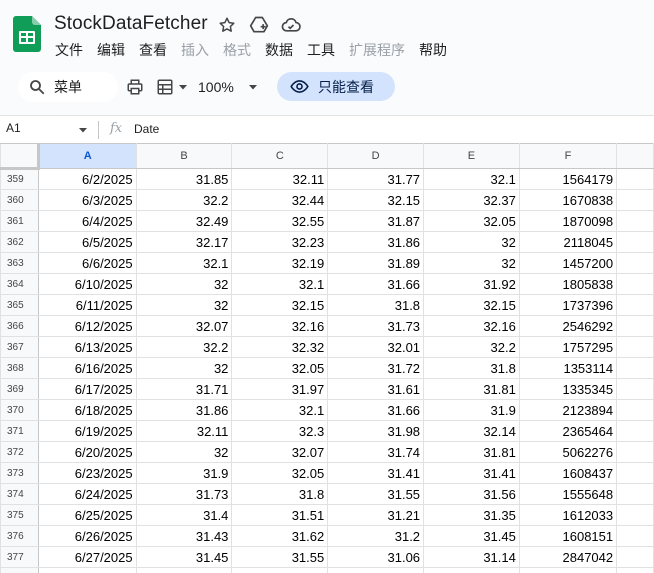 This screenshot has height=573, width=654. I want to click on cell-b: 31.71, so click(184, 389).